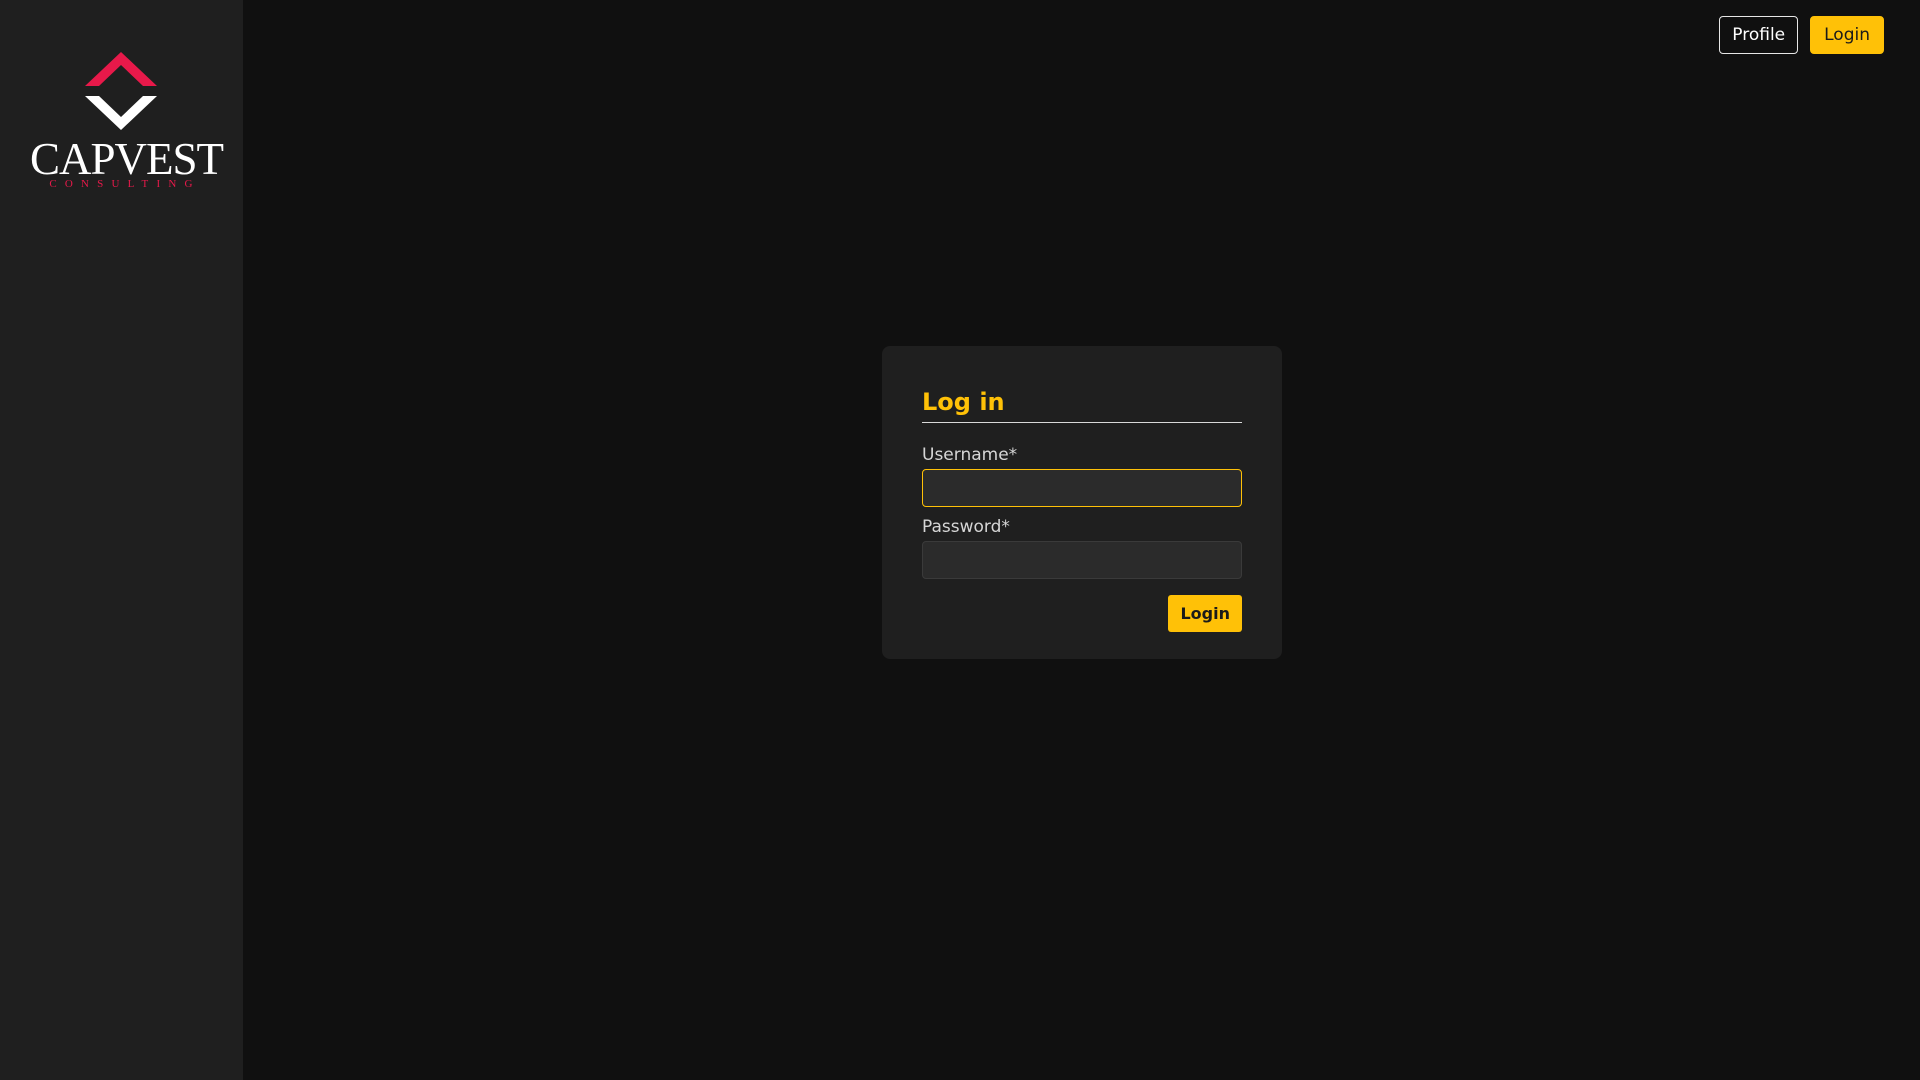 The height and width of the screenshot is (1080, 1920). What do you see at coordinates (1801, 35) in the screenshot?
I see `top-navigation: Profile Login` at bounding box center [1801, 35].